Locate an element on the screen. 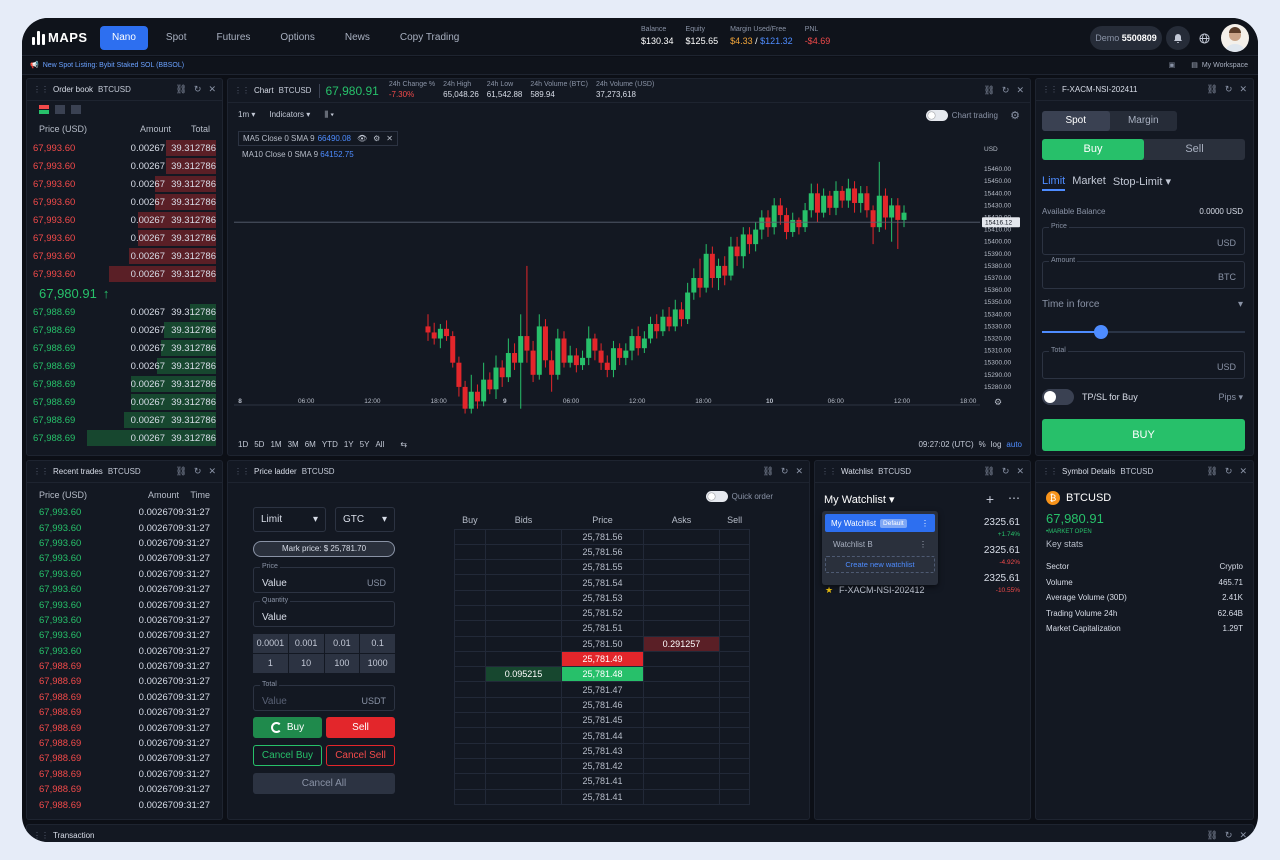 The image size is (1280, 860). auto-toggle: auto is located at coordinates (1014, 444).